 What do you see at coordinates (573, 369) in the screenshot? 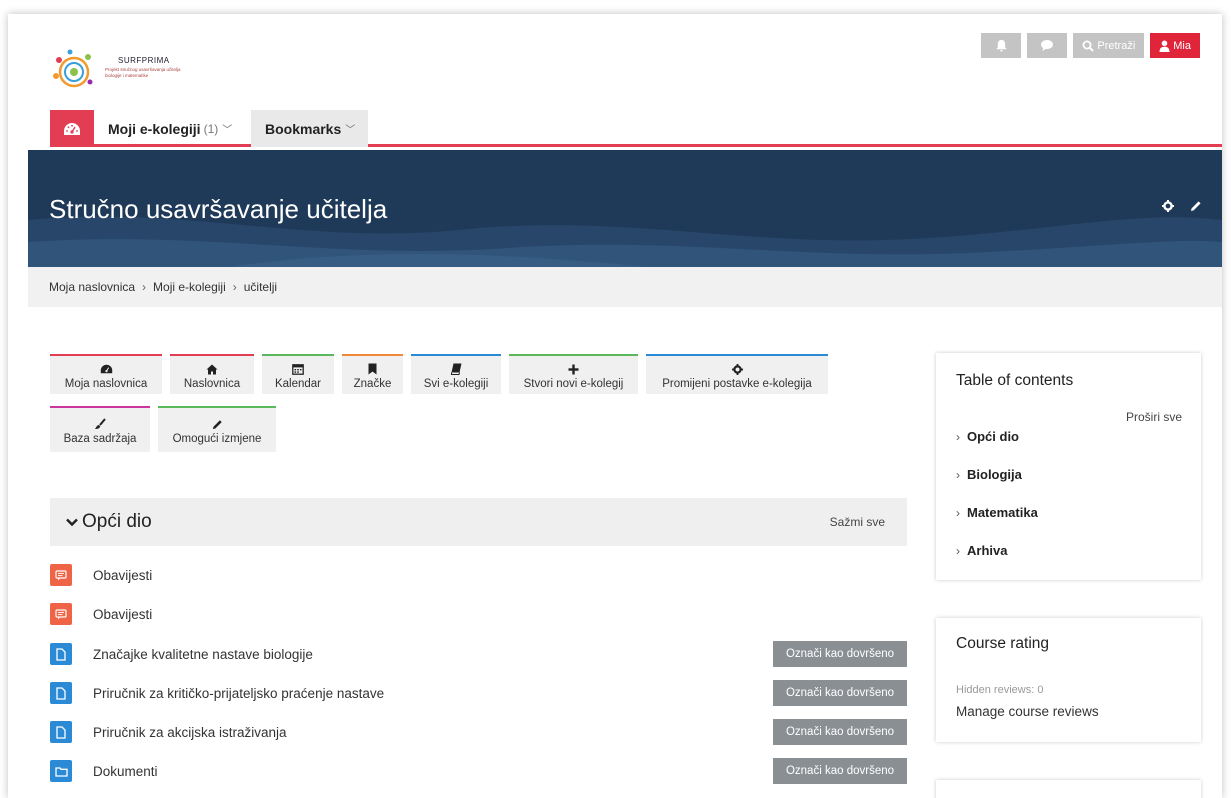
I see `plus-icon` at bounding box center [573, 369].